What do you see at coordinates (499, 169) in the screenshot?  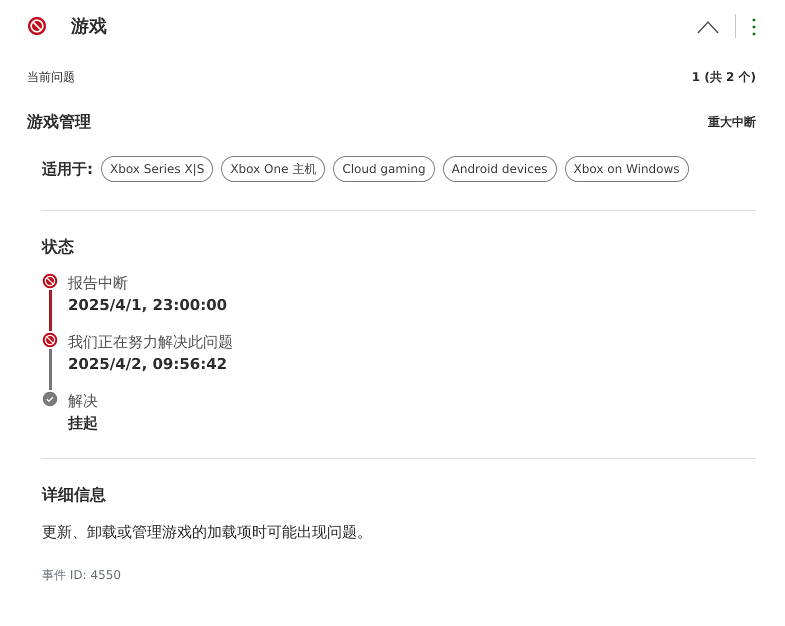 I see `platform-tag: Android devices` at bounding box center [499, 169].